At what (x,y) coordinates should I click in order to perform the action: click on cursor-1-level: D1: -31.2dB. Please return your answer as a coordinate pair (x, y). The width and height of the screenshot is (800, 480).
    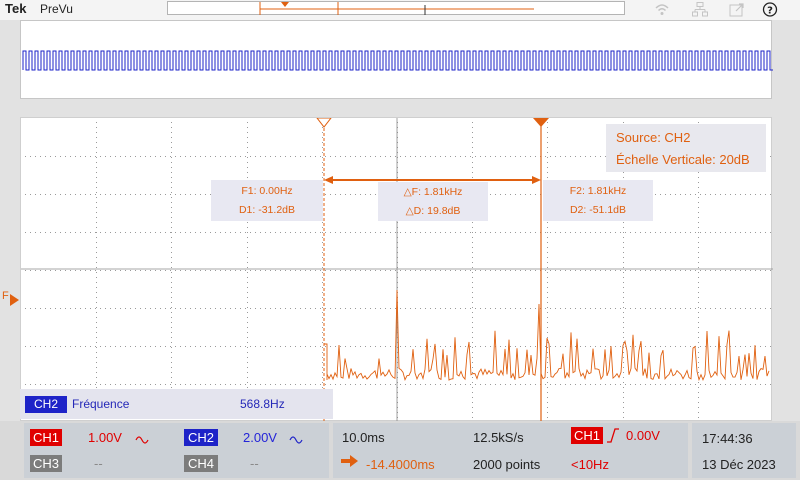
    Looking at the image, I should click on (267, 210).